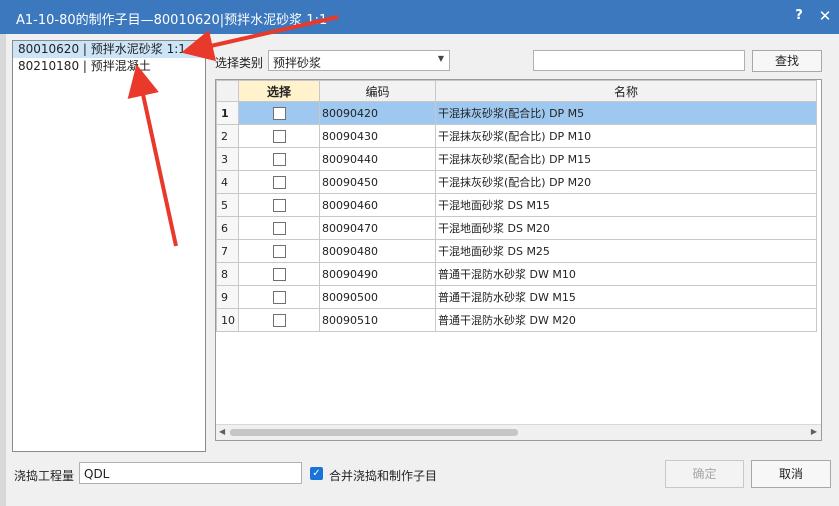 The width and height of the screenshot is (839, 506). I want to click on row-number: 6, so click(227, 228).